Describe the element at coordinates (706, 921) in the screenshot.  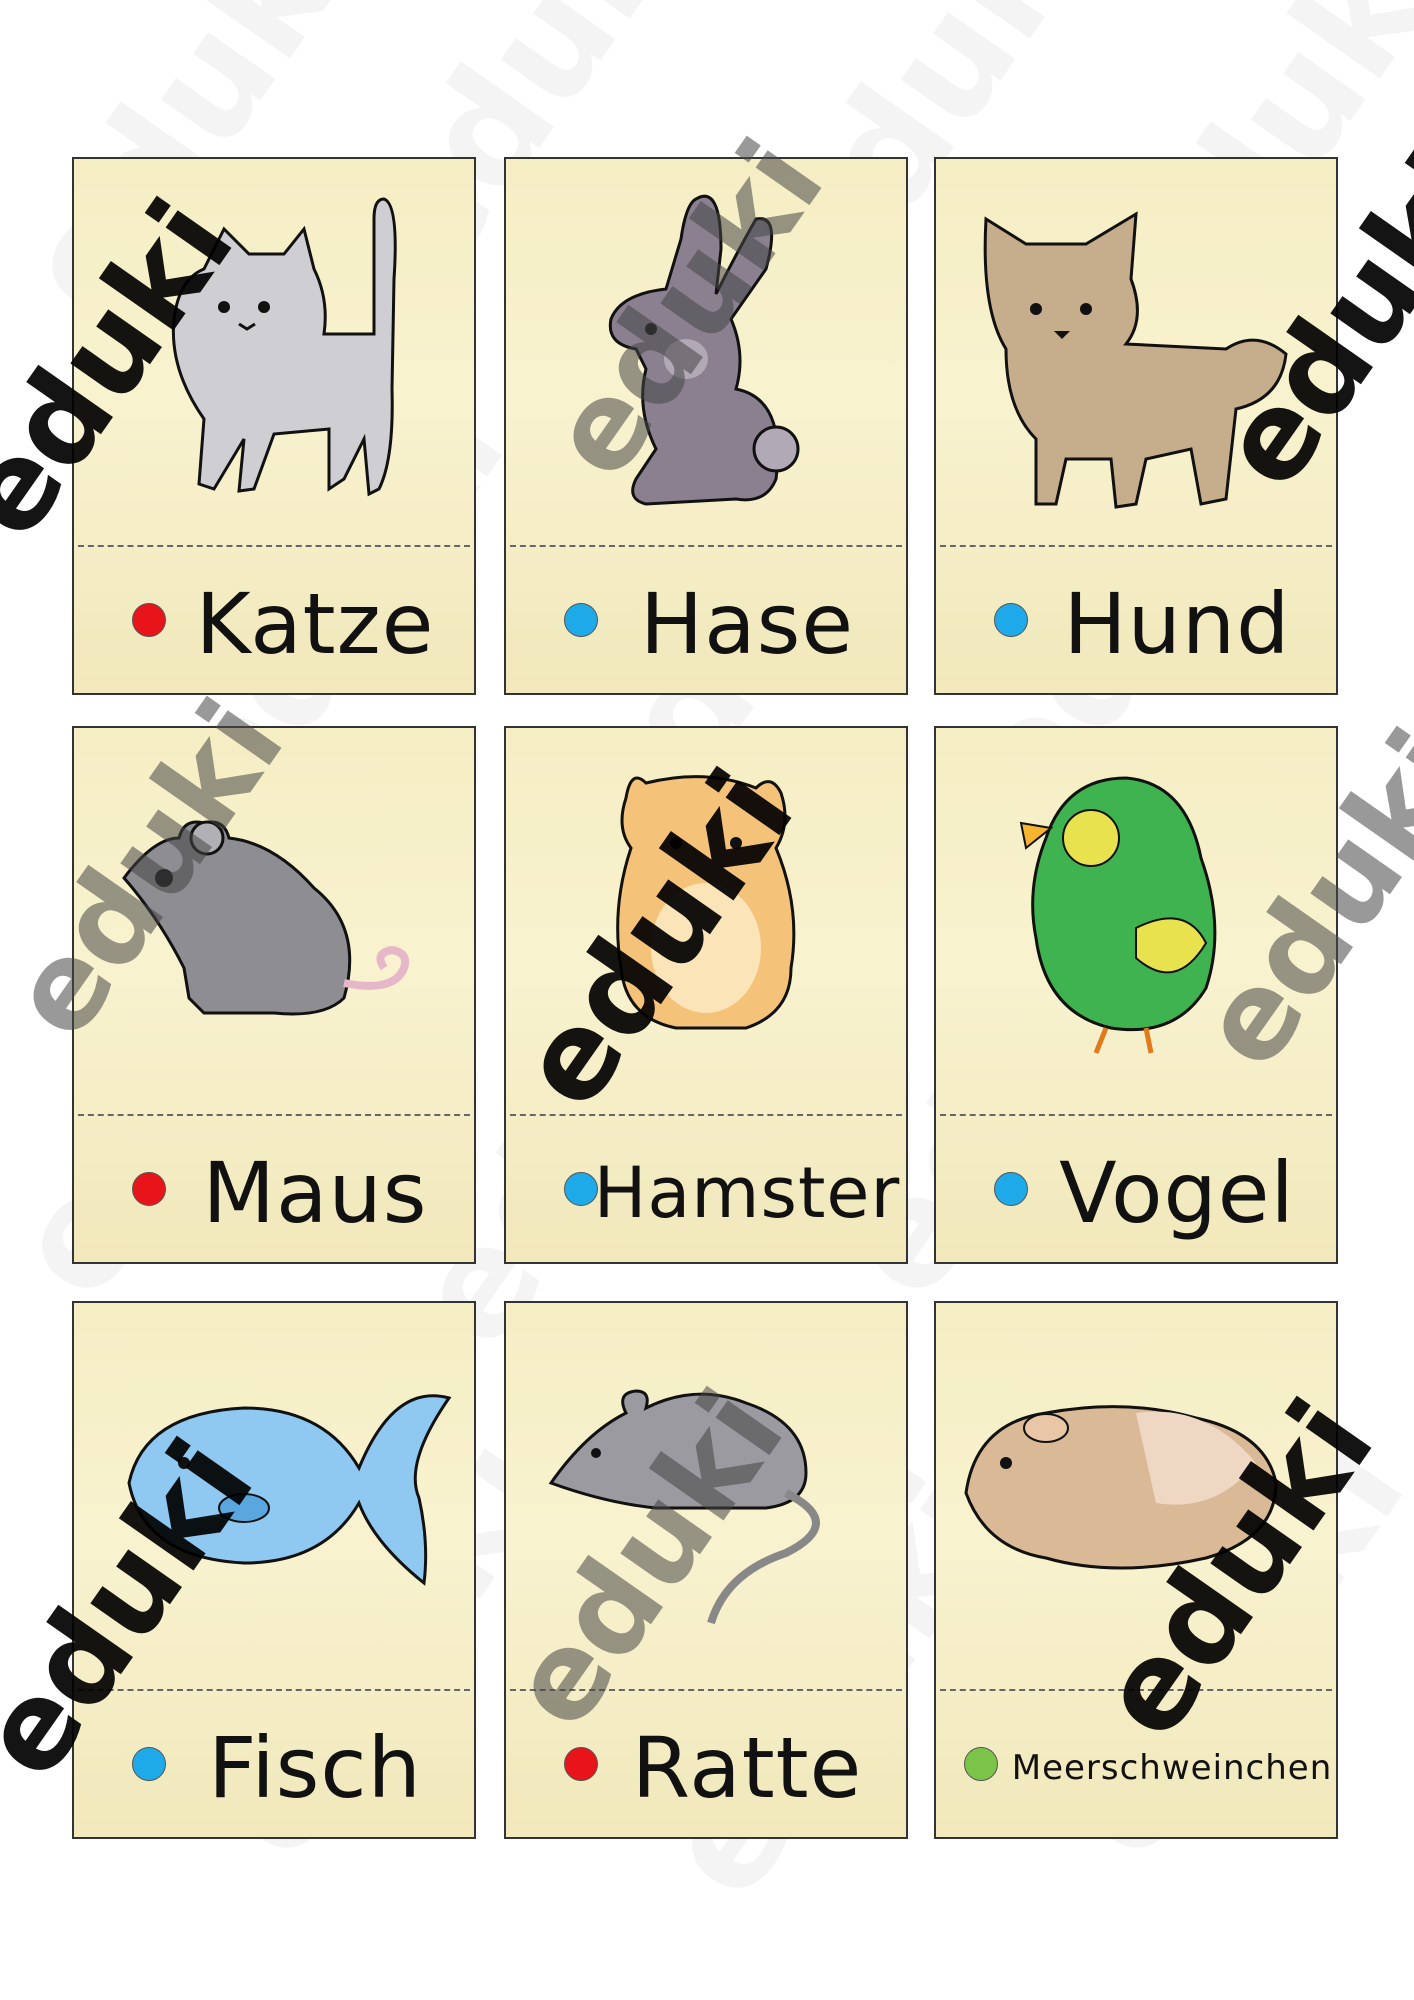
I see `hamster-icon` at that location.